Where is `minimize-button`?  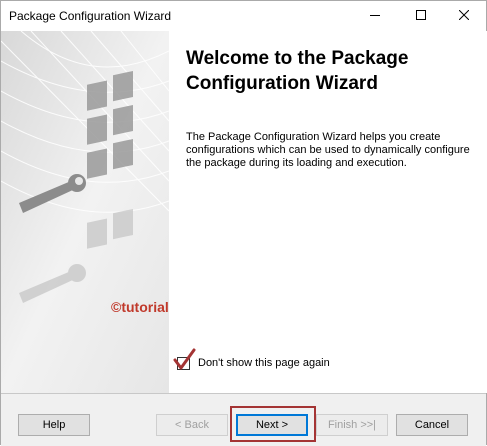
minimize-button is located at coordinates (375, 16).